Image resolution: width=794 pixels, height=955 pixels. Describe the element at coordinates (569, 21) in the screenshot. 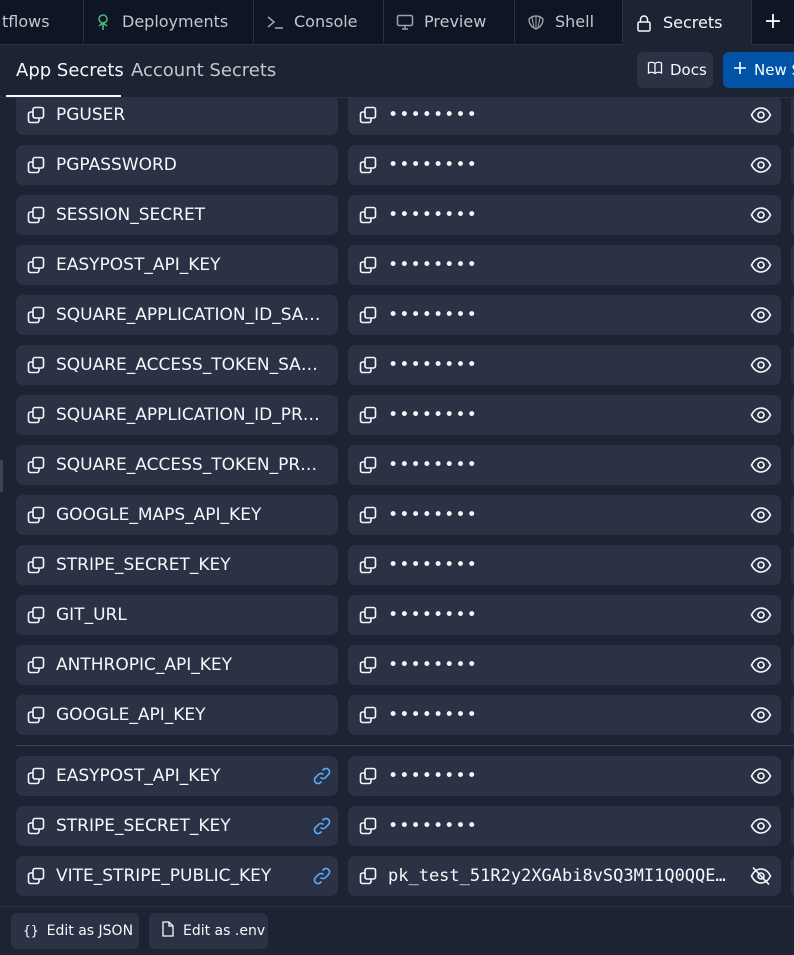

I see `tab-shell: Shell` at that location.